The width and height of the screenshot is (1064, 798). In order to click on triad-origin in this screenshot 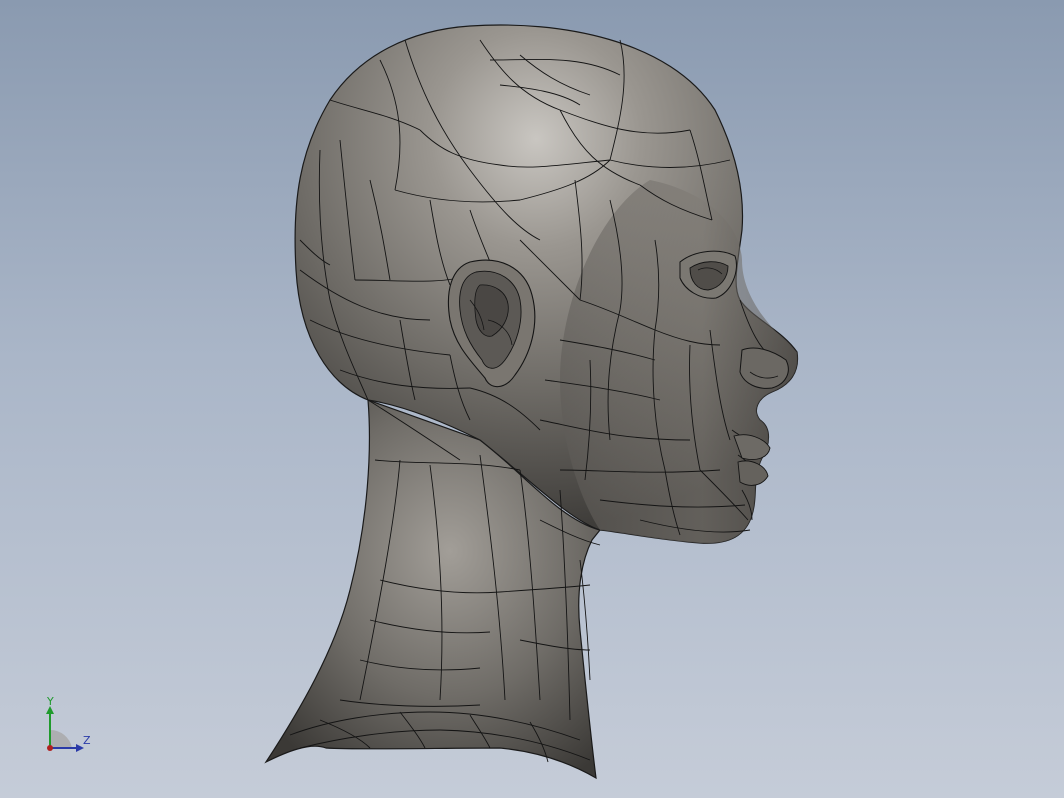, I will do `click(50, 748)`.